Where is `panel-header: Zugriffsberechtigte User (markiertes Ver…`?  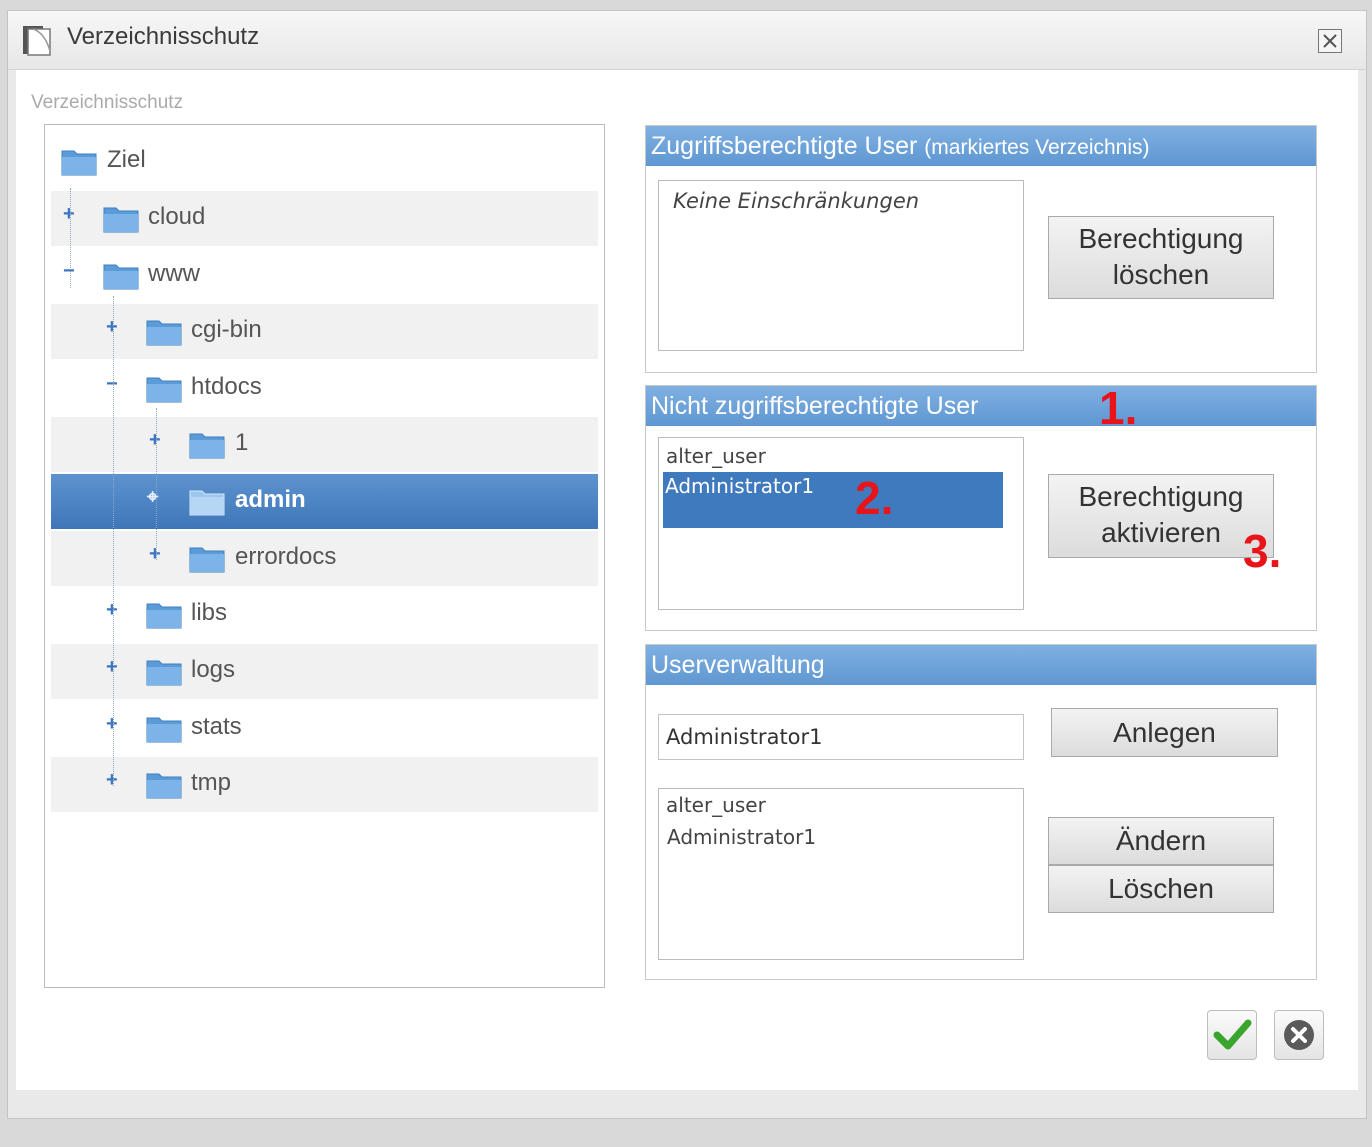 panel-header: Zugriffsberechtigte User (markiertes Ver… is located at coordinates (981, 146).